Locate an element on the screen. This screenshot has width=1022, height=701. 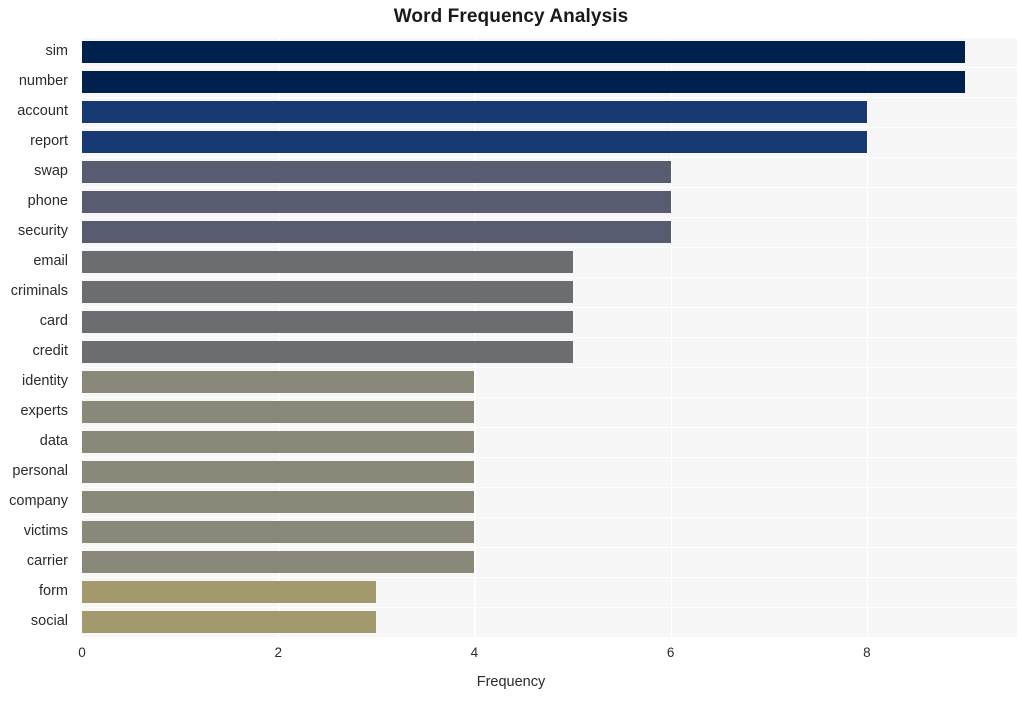
y-axis-tick-label: credit is located at coordinates (50, 351).